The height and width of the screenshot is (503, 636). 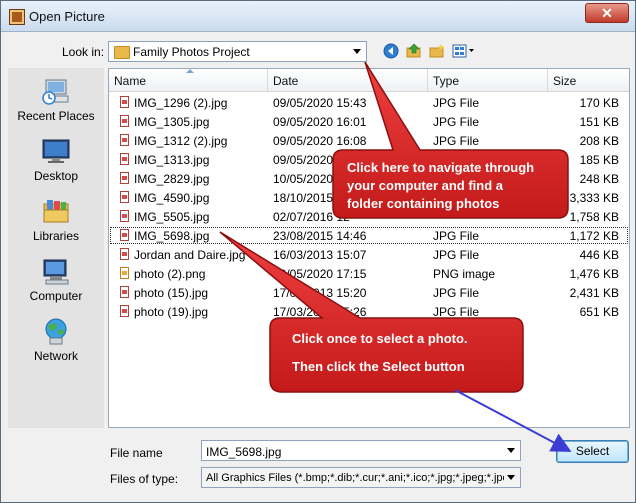 I want to click on callout-spacer, so click(x=380, y=353).